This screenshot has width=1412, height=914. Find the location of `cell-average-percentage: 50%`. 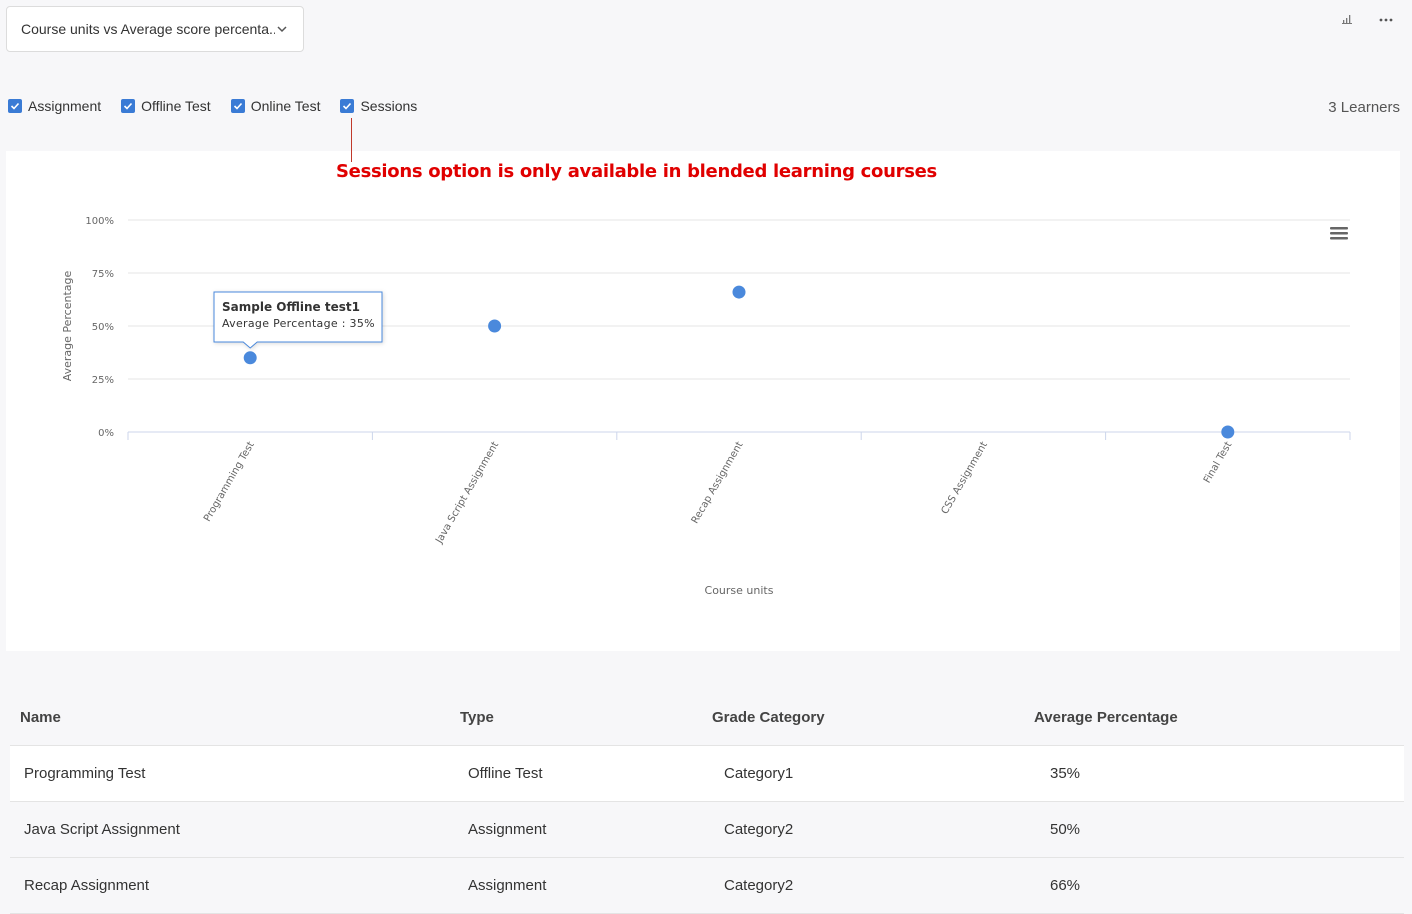

cell-average-percentage: 50% is located at coordinates (1065, 829).